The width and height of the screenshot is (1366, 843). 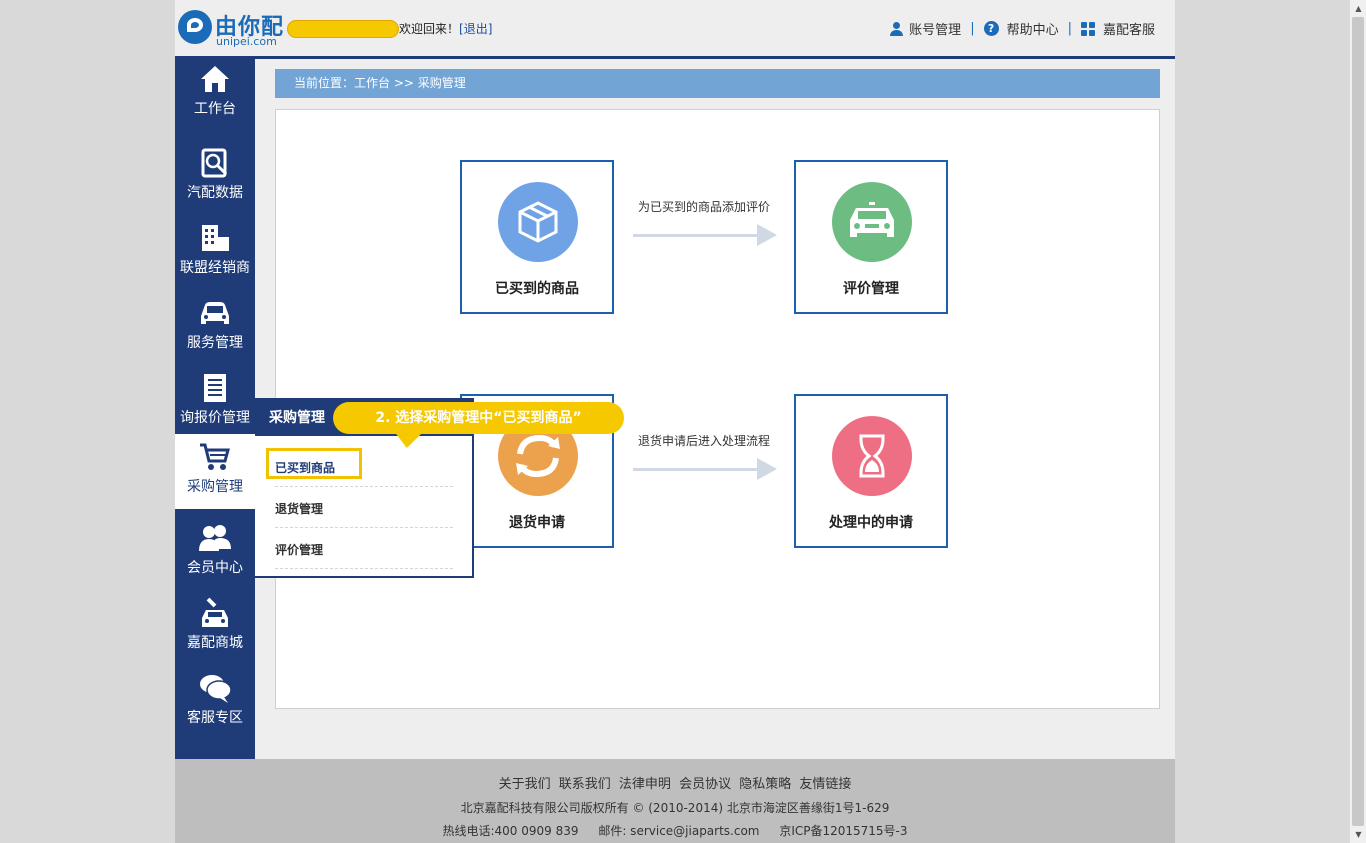 What do you see at coordinates (215, 268) in the screenshot?
I see `sidebar-item-label: 联盟经销商` at bounding box center [215, 268].